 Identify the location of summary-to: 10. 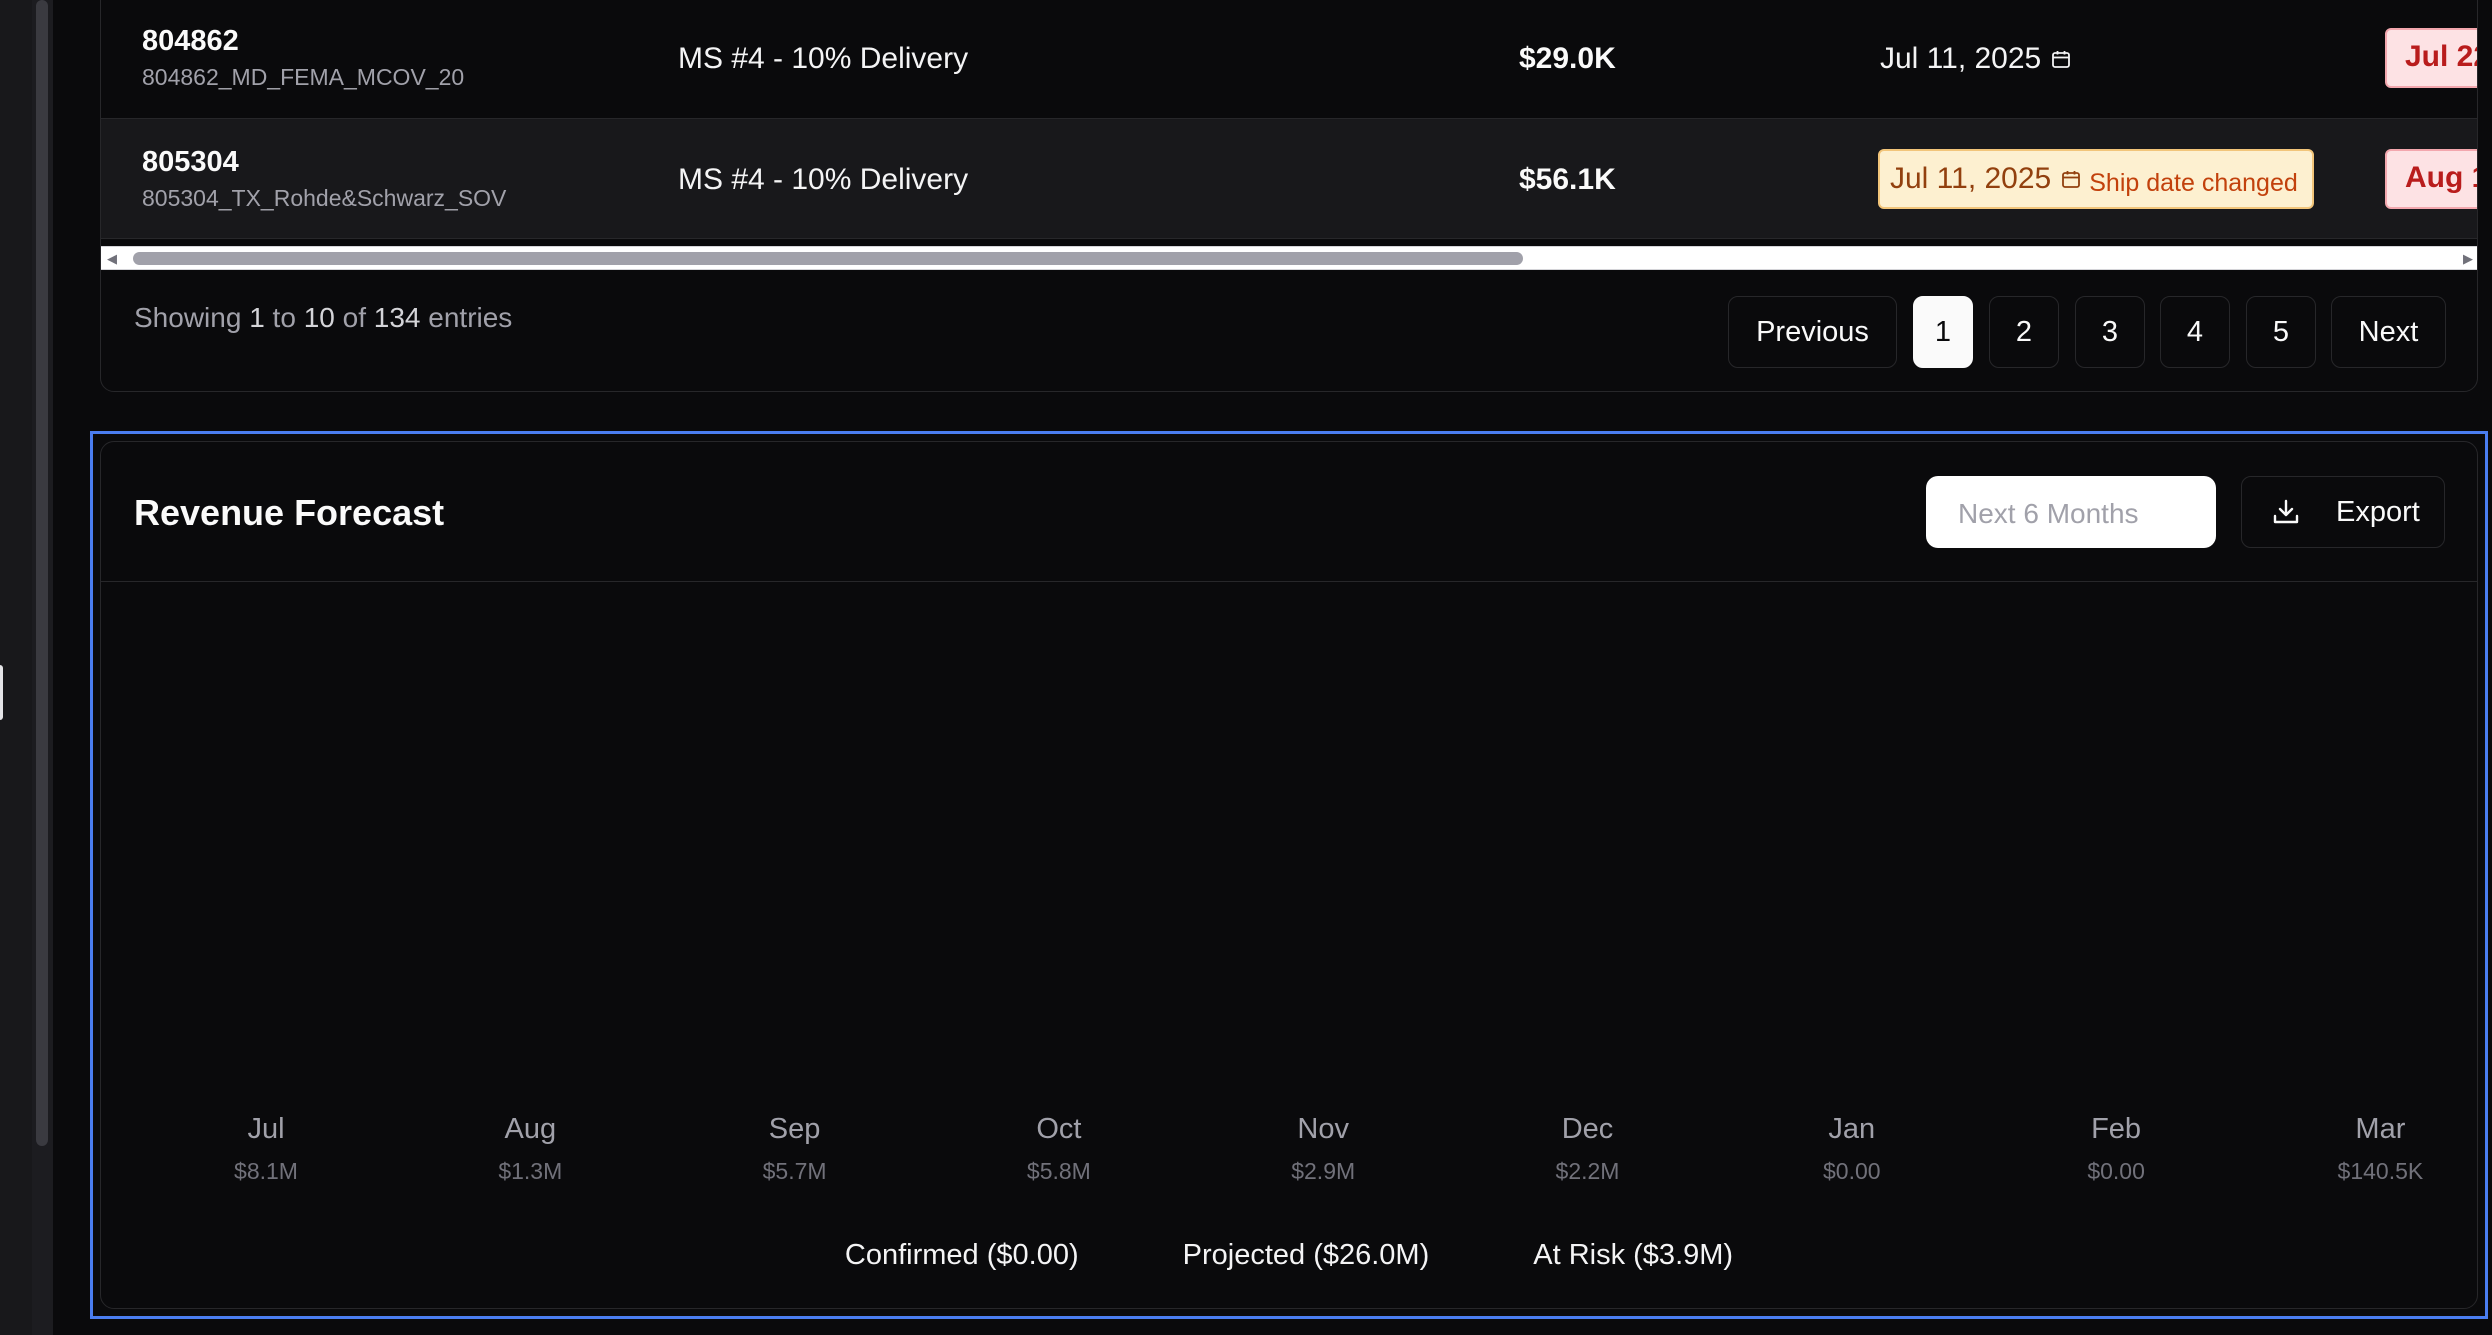
(319, 317).